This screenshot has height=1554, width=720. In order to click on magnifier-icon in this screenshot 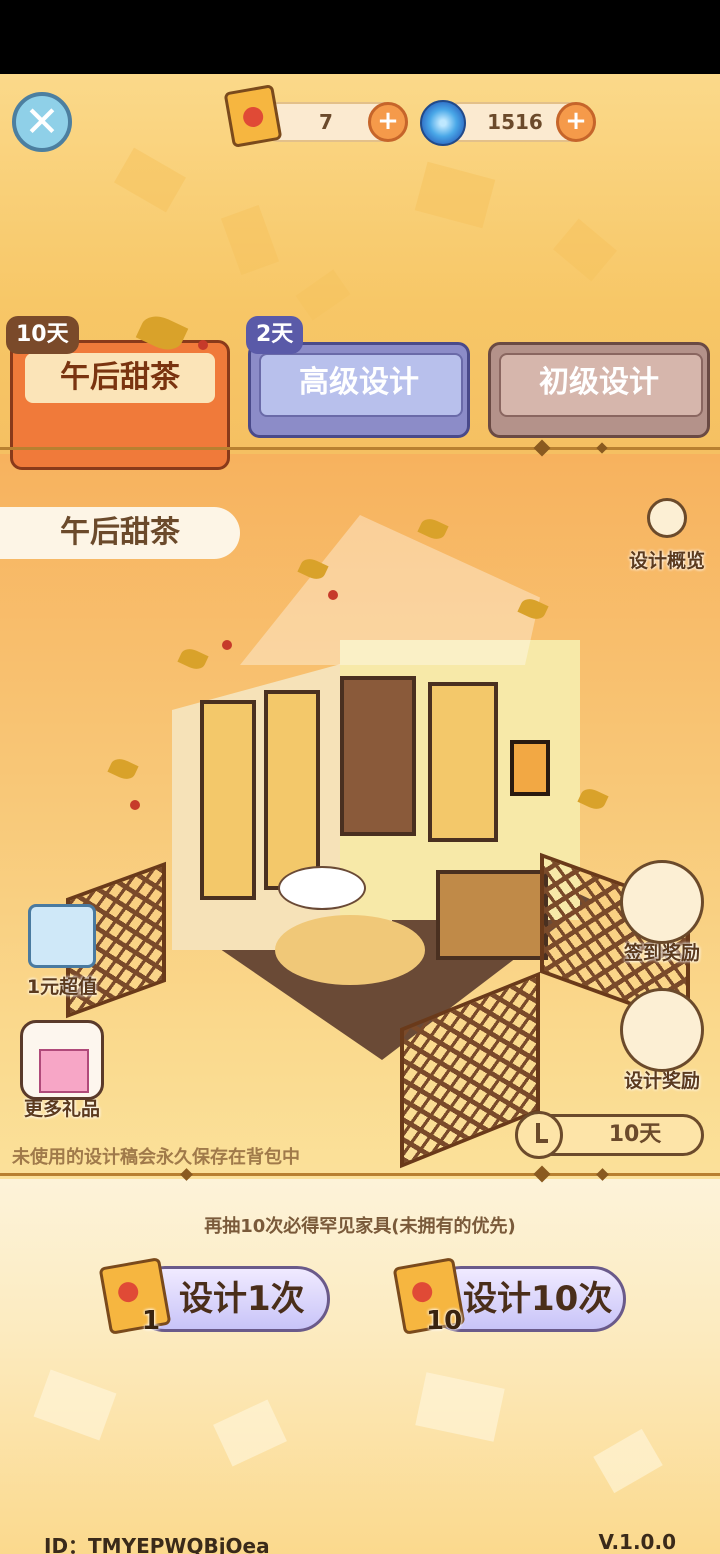, I will do `click(667, 518)`.